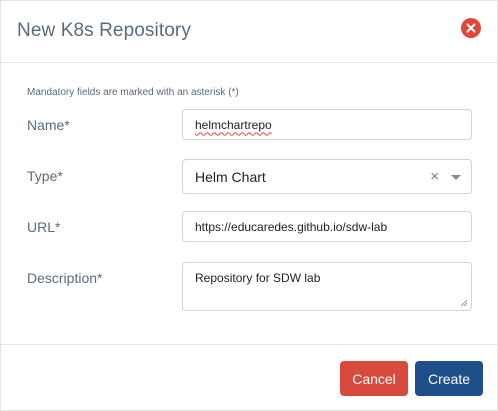 The height and width of the screenshot is (411, 498). I want to click on type-label: Type*, so click(45, 176).